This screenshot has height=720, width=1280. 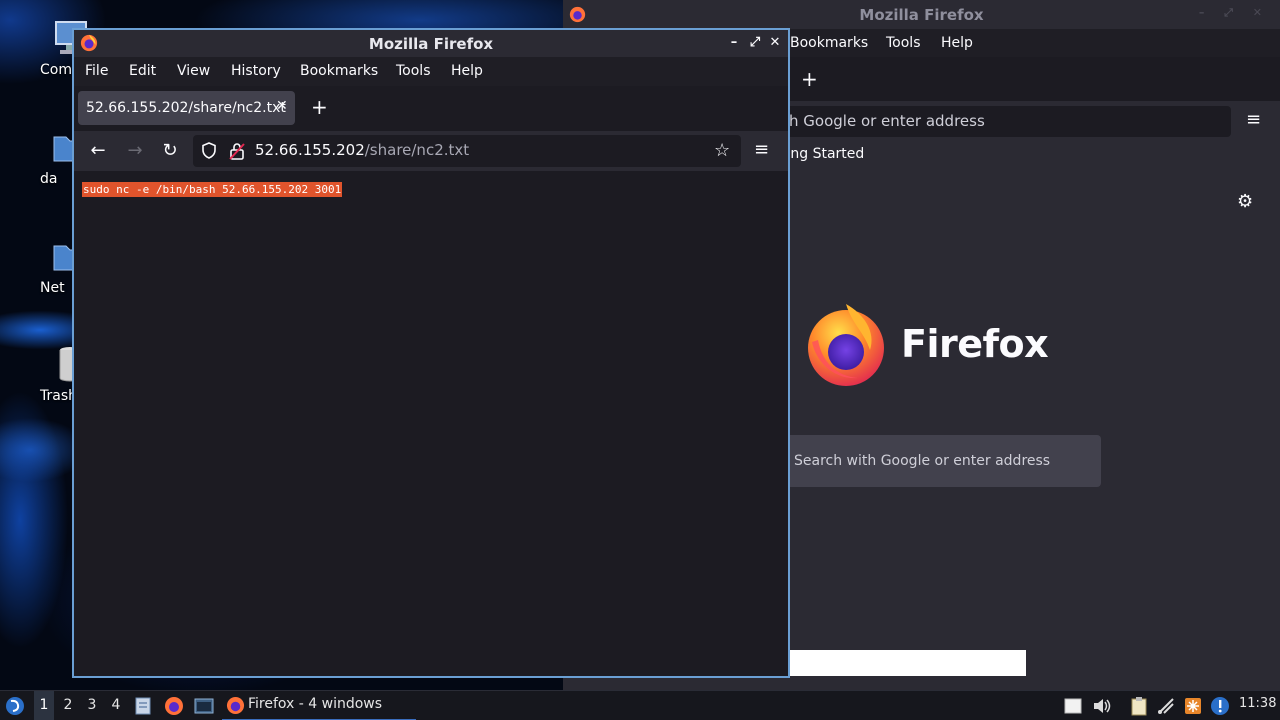 I want to click on tab-bar: 52.66.155.202/share/nc2.txt ✕ +, so click(x=431, y=108).